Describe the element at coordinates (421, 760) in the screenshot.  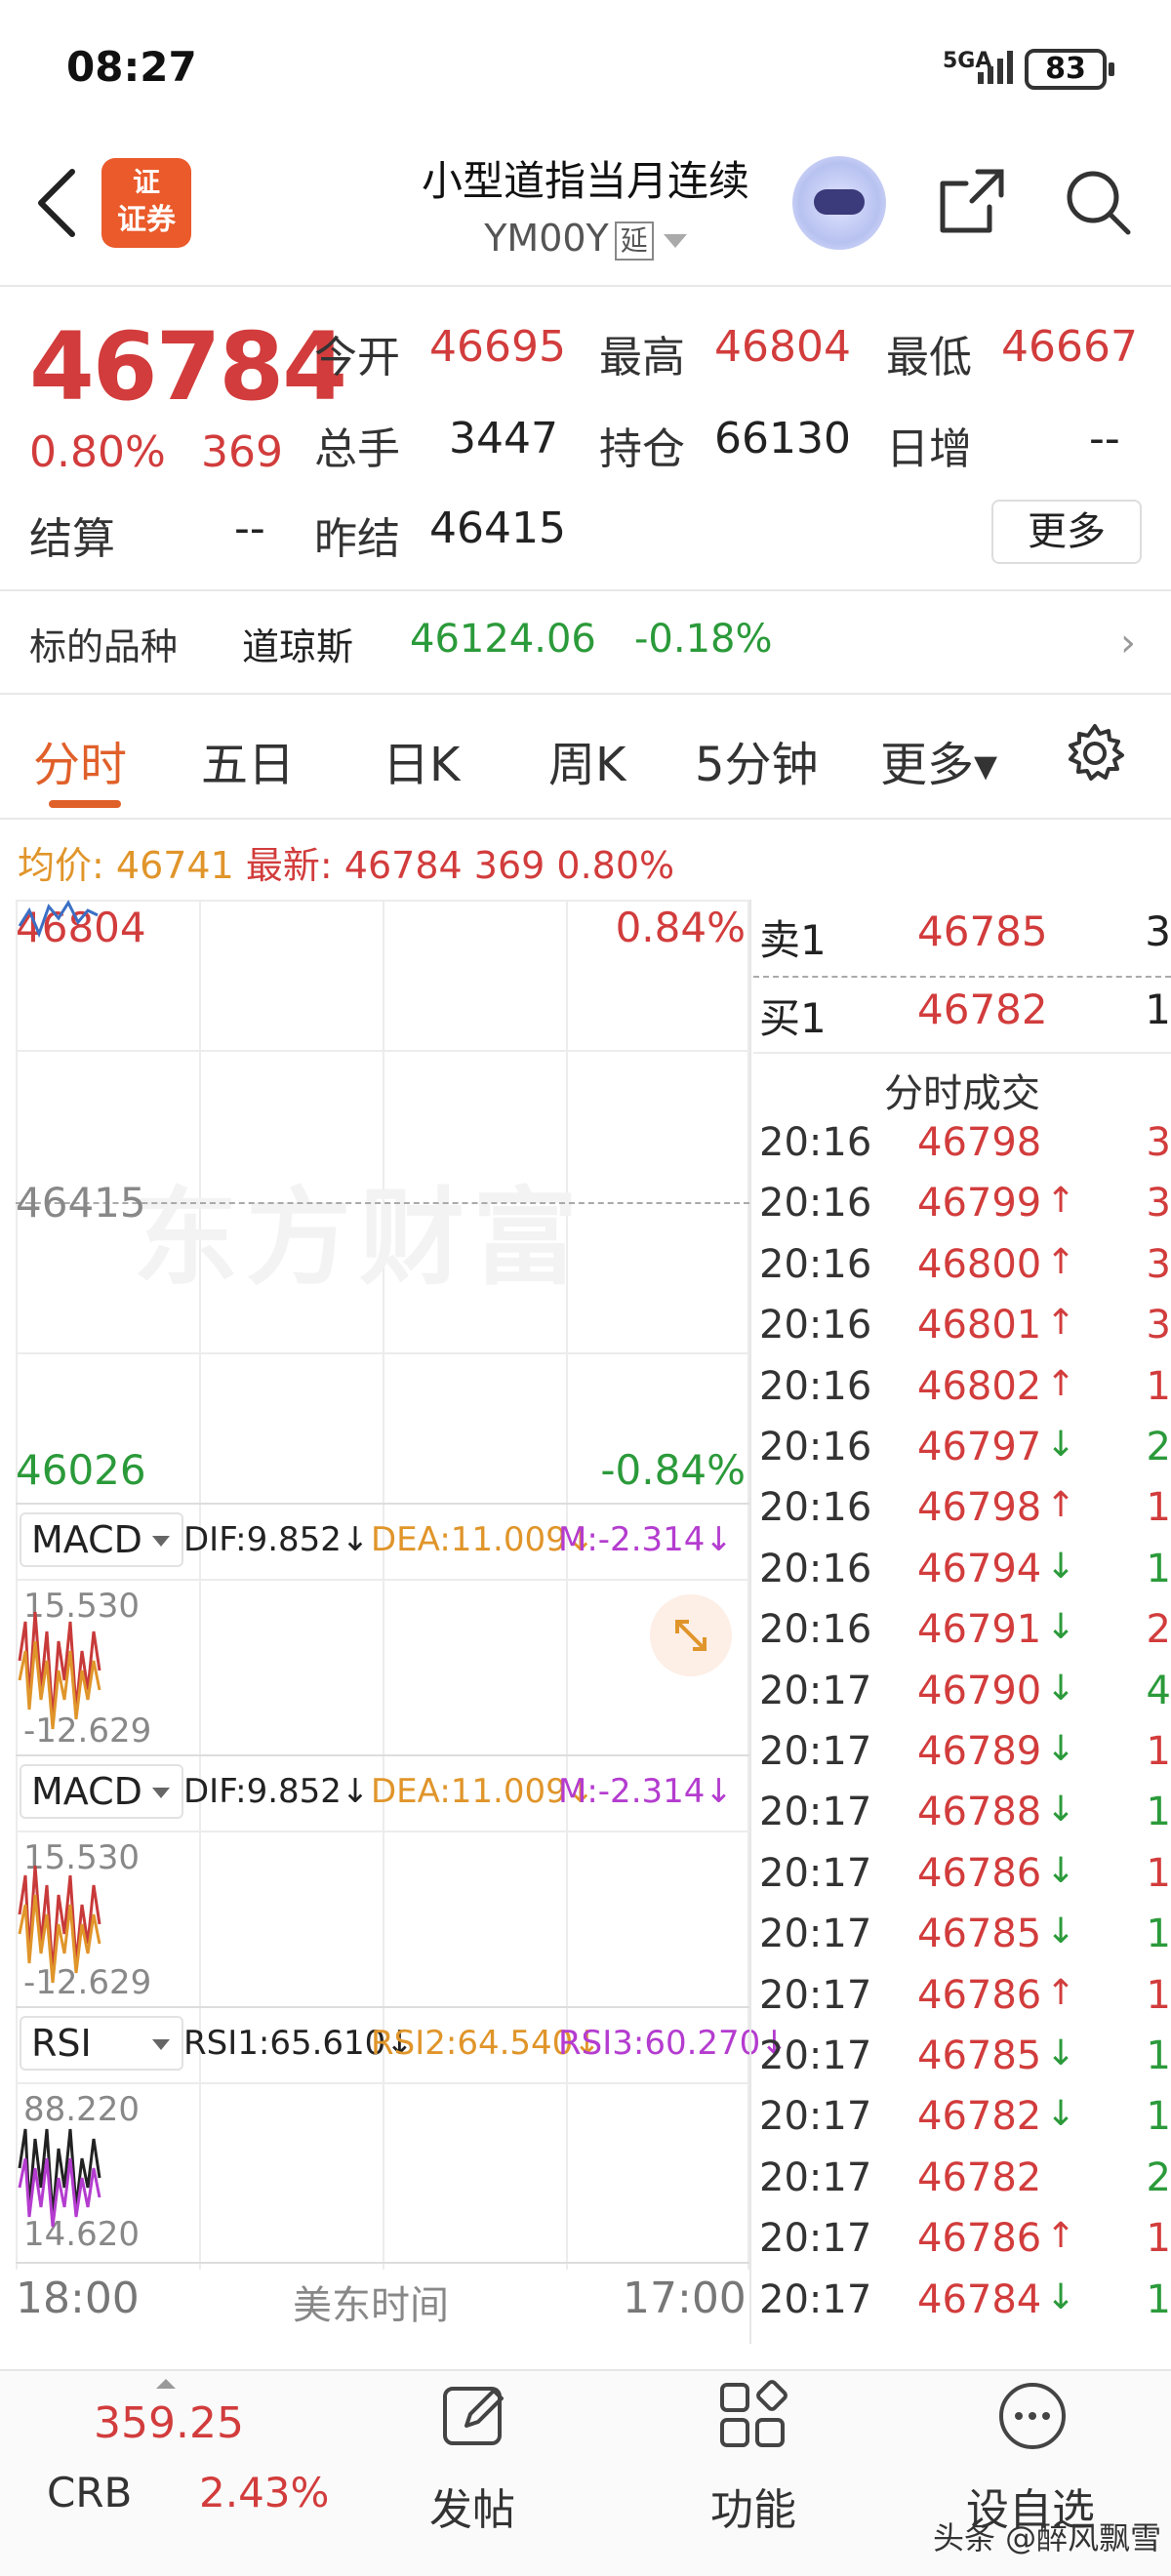
I see `tab-daily-k: 日K` at that location.